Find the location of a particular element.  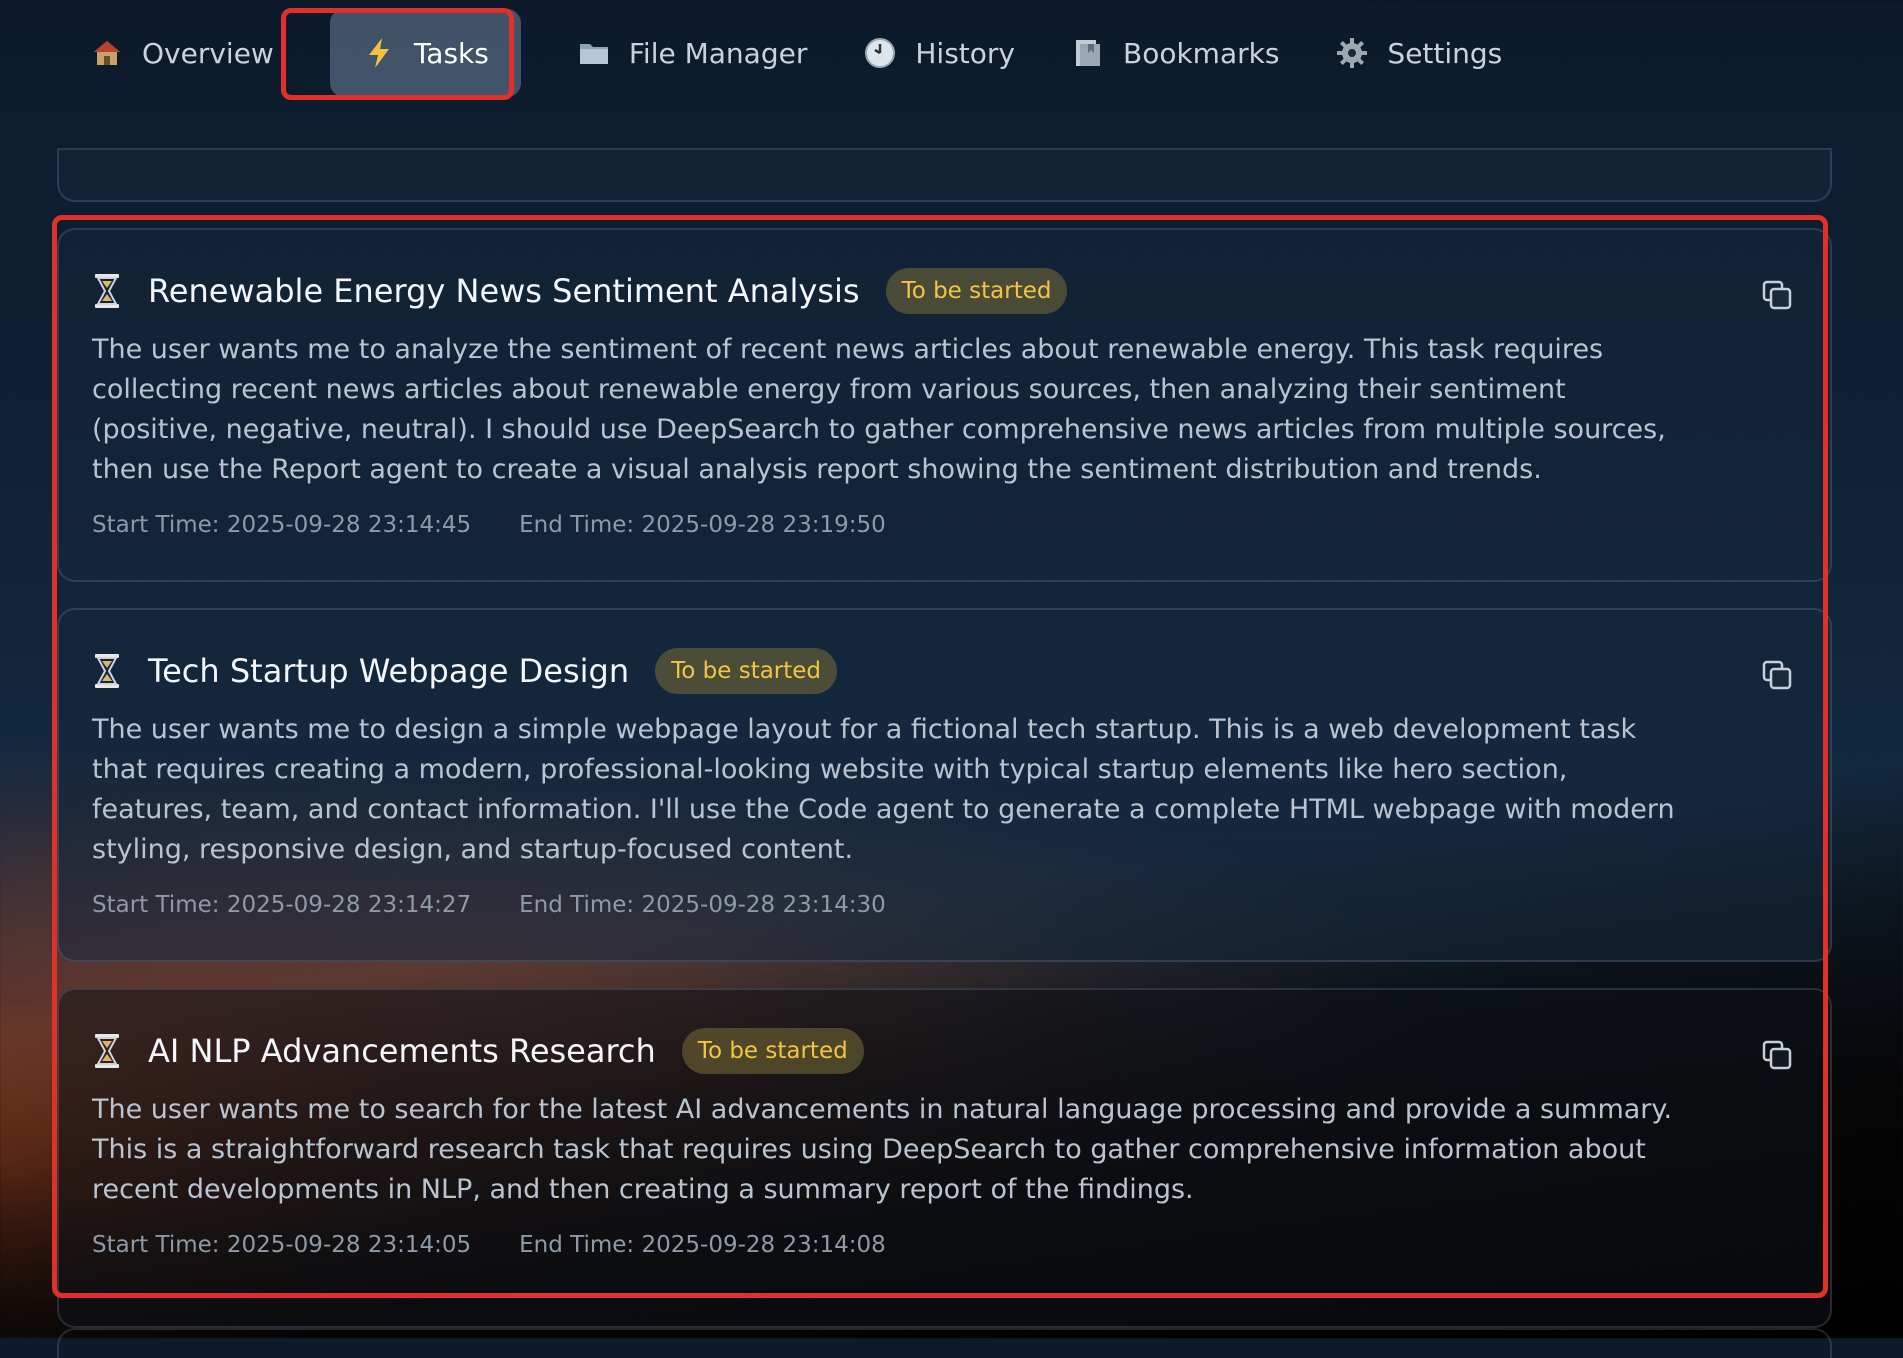

lightning-icon is located at coordinates (379, 53).